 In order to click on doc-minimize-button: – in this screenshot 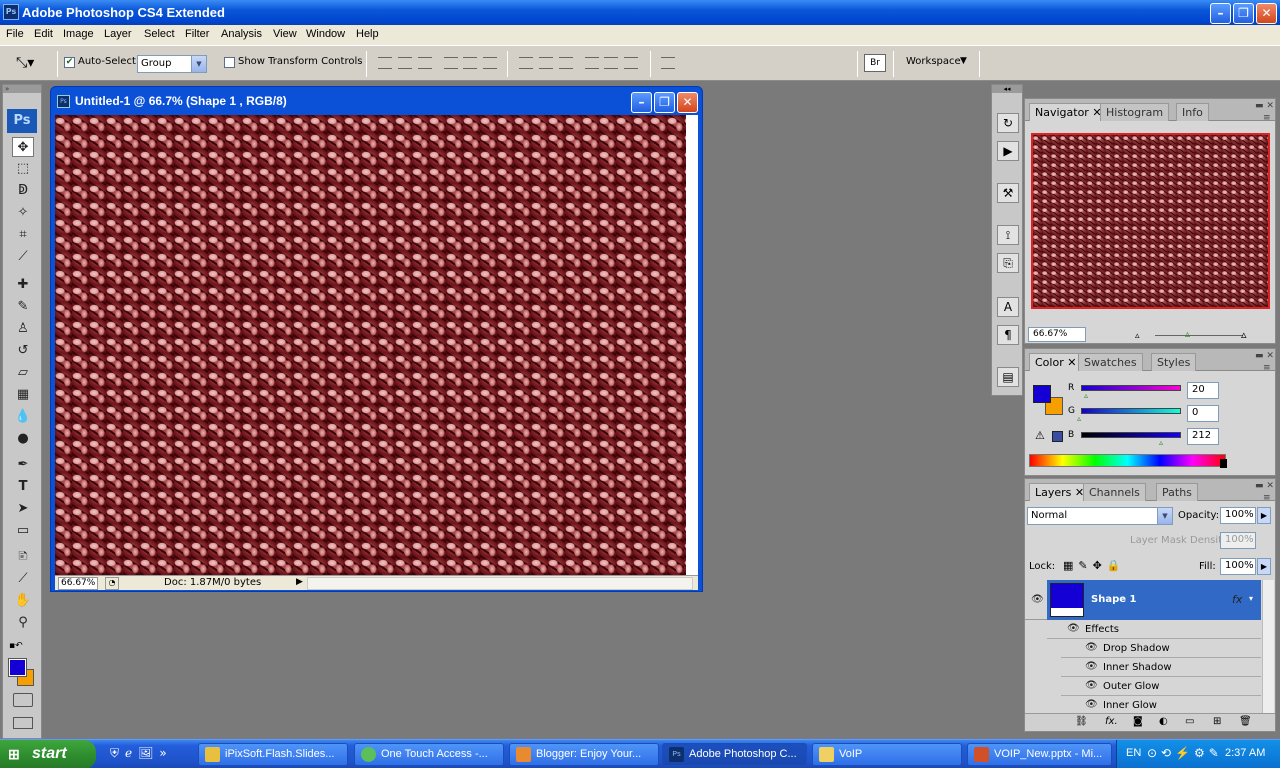, I will do `click(641, 102)`.